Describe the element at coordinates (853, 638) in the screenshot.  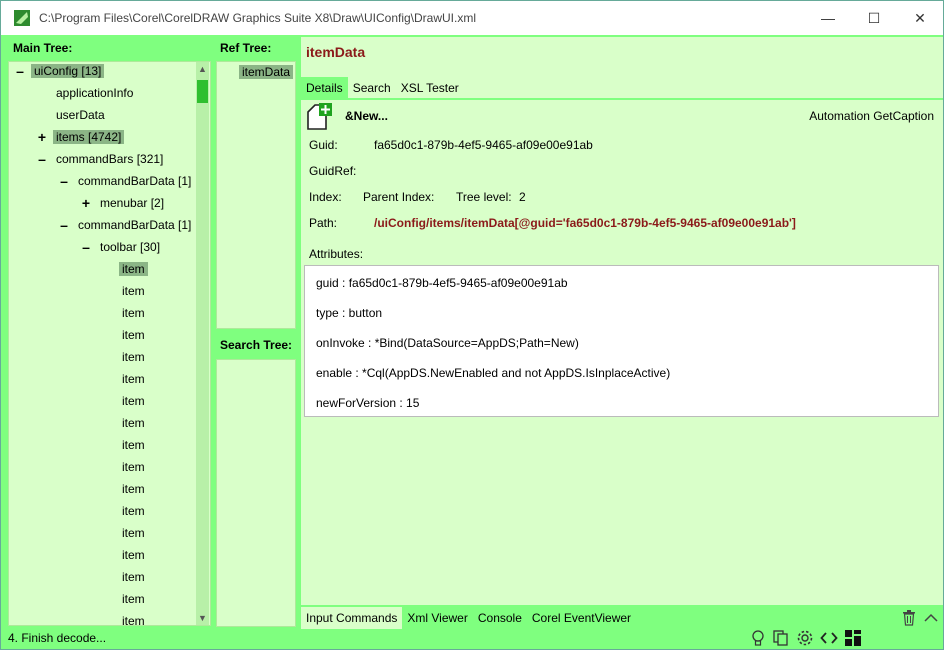
I see `layout-icon` at that location.